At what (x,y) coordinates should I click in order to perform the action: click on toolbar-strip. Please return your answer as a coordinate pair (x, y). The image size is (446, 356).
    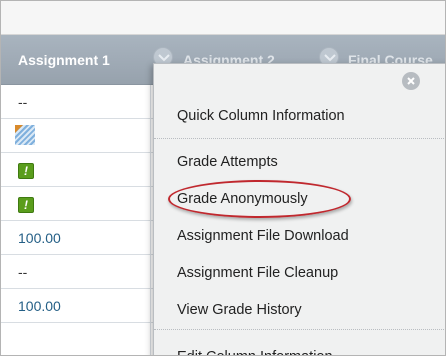
    Looking at the image, I should click on (223, 18).